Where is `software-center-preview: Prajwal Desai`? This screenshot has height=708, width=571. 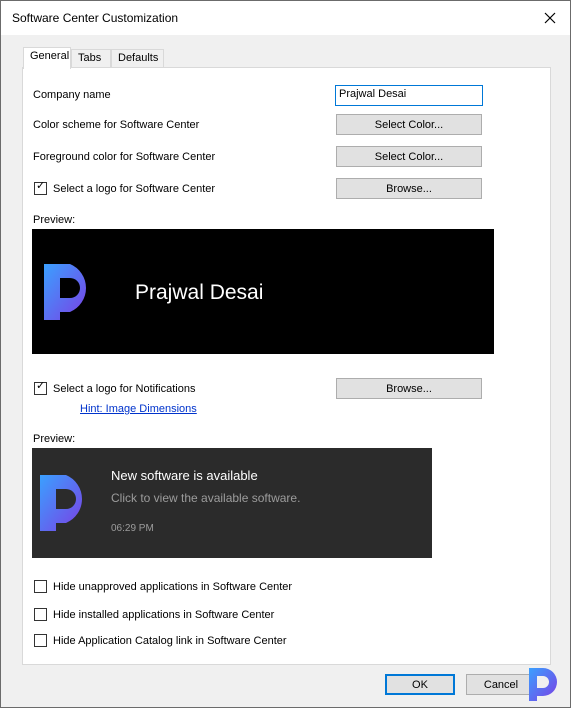
software-center-preview: Prajwal Desai is located at coordinates (263, 291).